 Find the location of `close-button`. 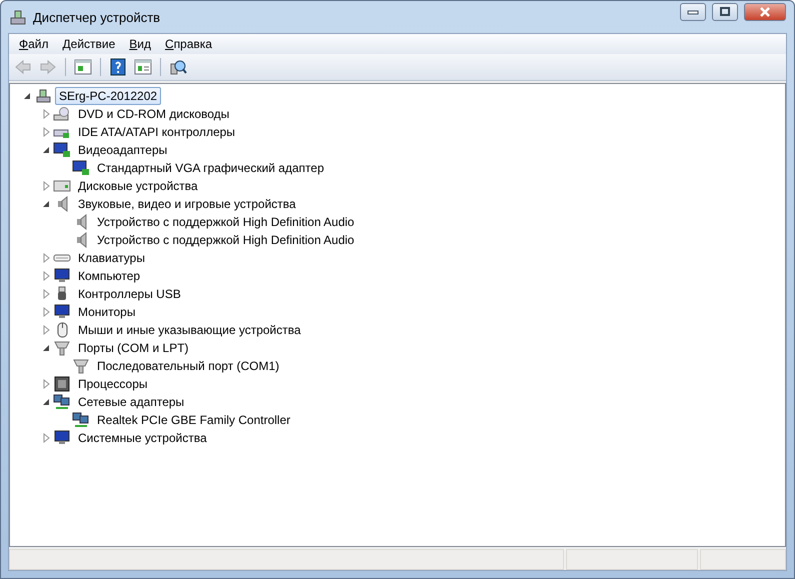

close-button is located at coordinates (765, 12).